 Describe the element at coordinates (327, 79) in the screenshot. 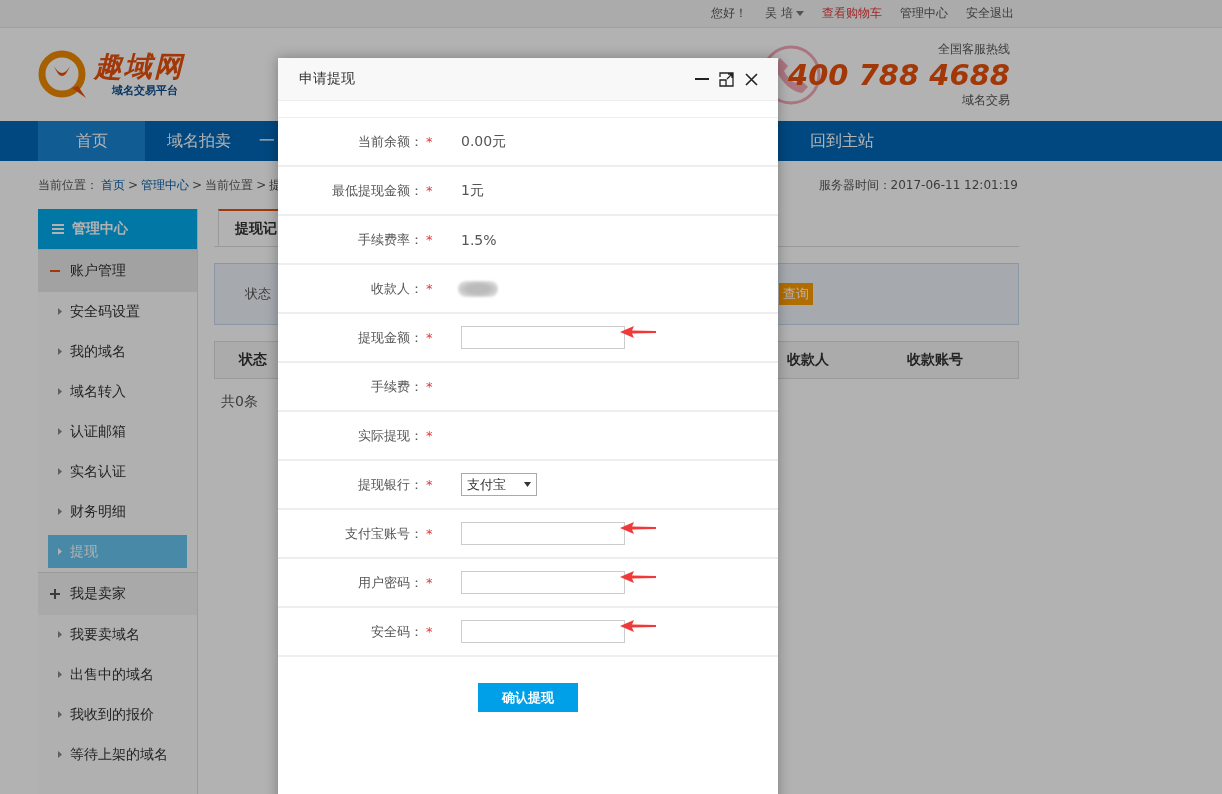

I see `dialog-title: 申请提现` at that location.